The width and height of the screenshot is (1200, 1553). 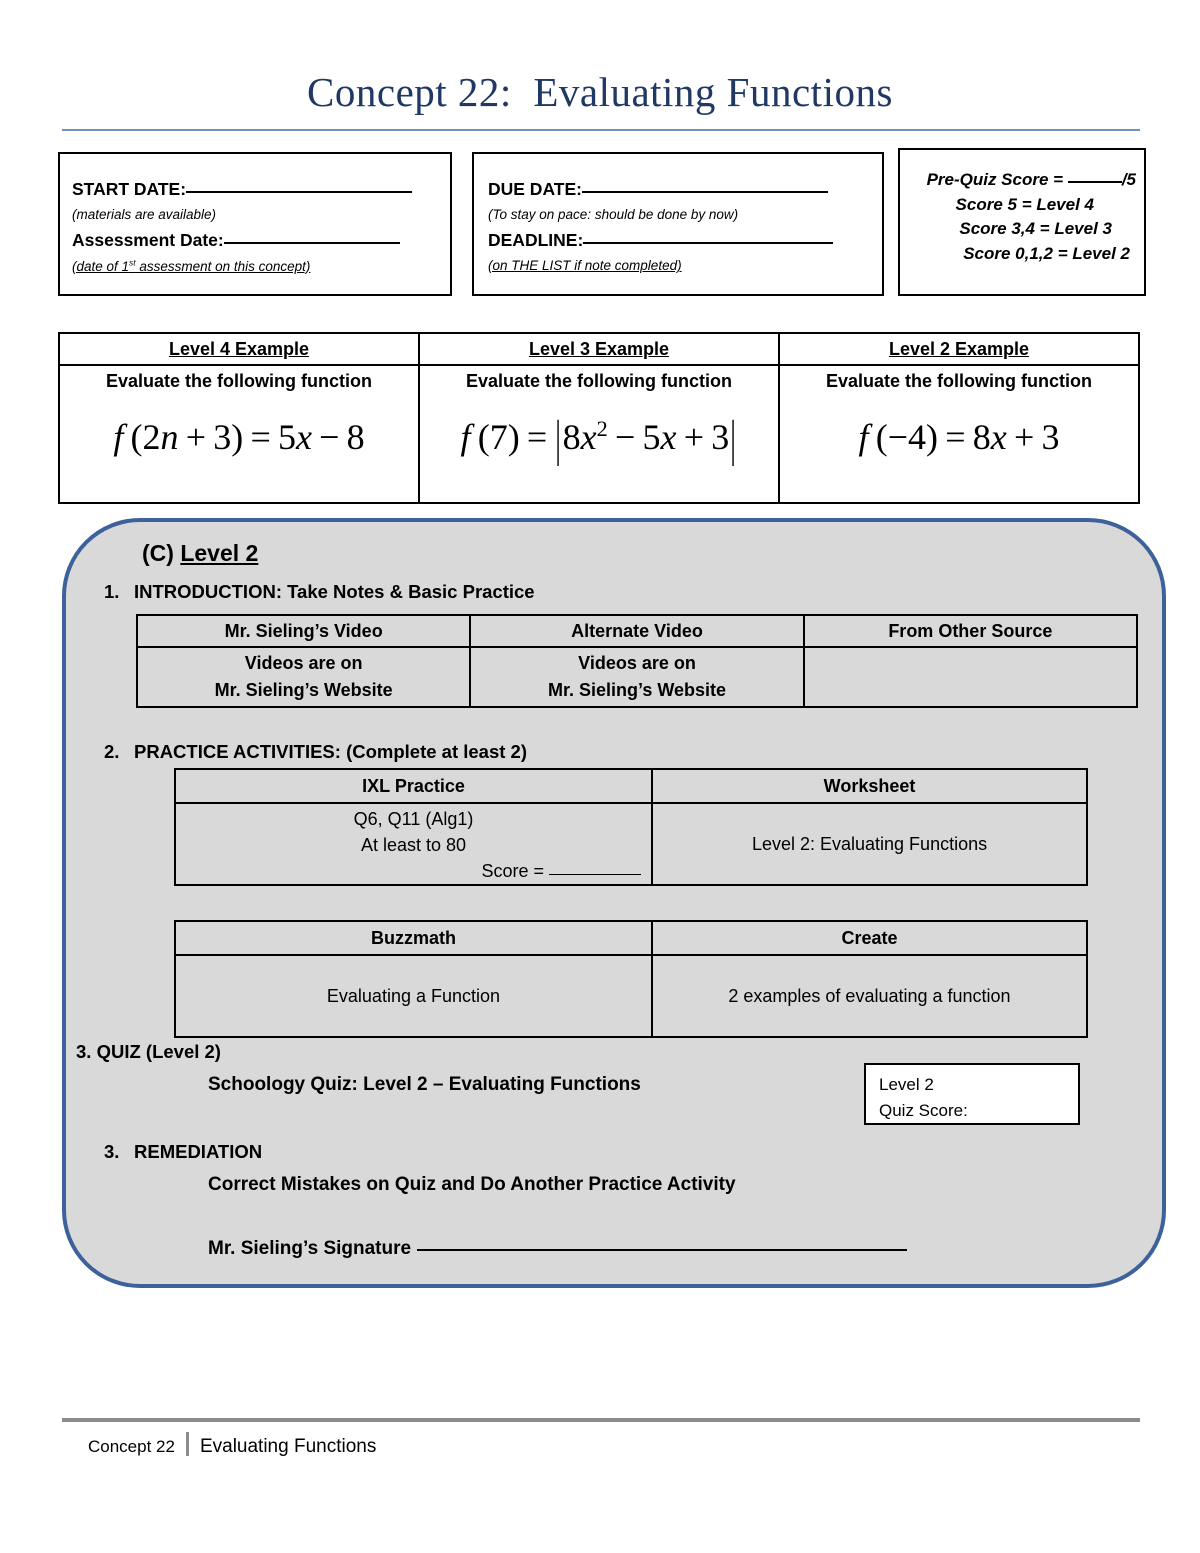 What do you see at coordinates (598, 381) in the screenshot?
I see `example-instruction-level3: Evaluate the following function` at bounding box center [598, 381].